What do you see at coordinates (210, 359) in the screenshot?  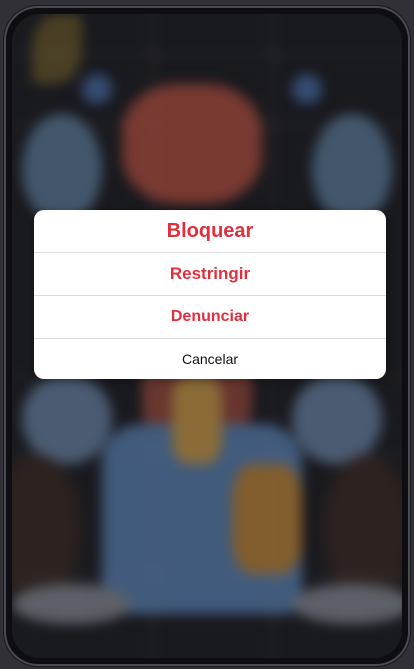 I see `cancel-button: Cancelar` at bounding box center [210, 359].